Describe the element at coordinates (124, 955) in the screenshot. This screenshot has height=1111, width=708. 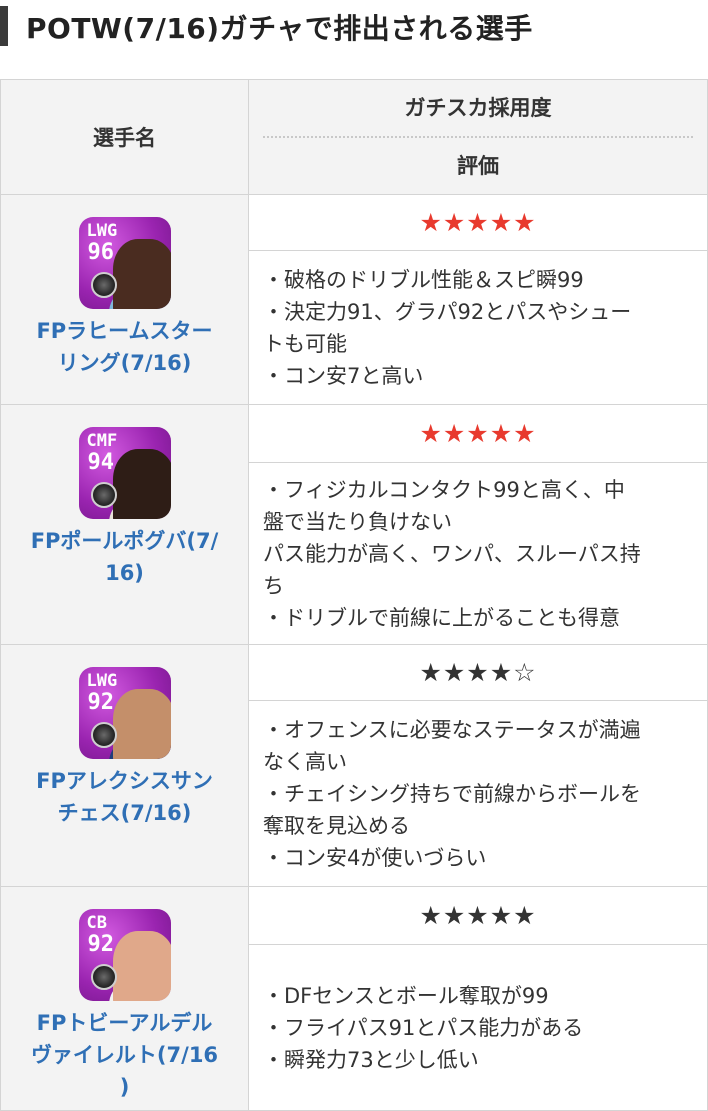
I see `player-card-image: CB 92` at that location.